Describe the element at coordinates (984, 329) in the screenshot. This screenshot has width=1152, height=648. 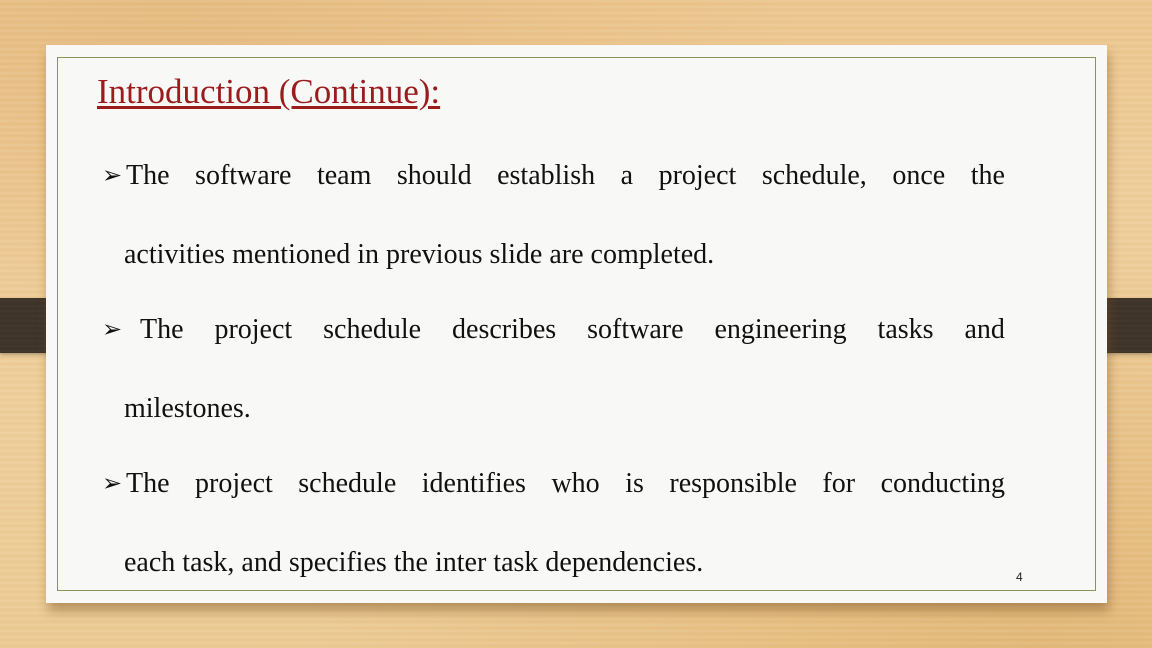
I see `word: and` at that location.